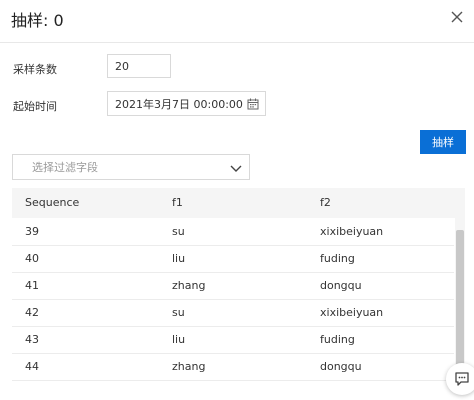  What do you see at coordinates (238, 203) in the screenshot?
I see `table-header: Sequence f1 f2` at bounding box center [238, 203].